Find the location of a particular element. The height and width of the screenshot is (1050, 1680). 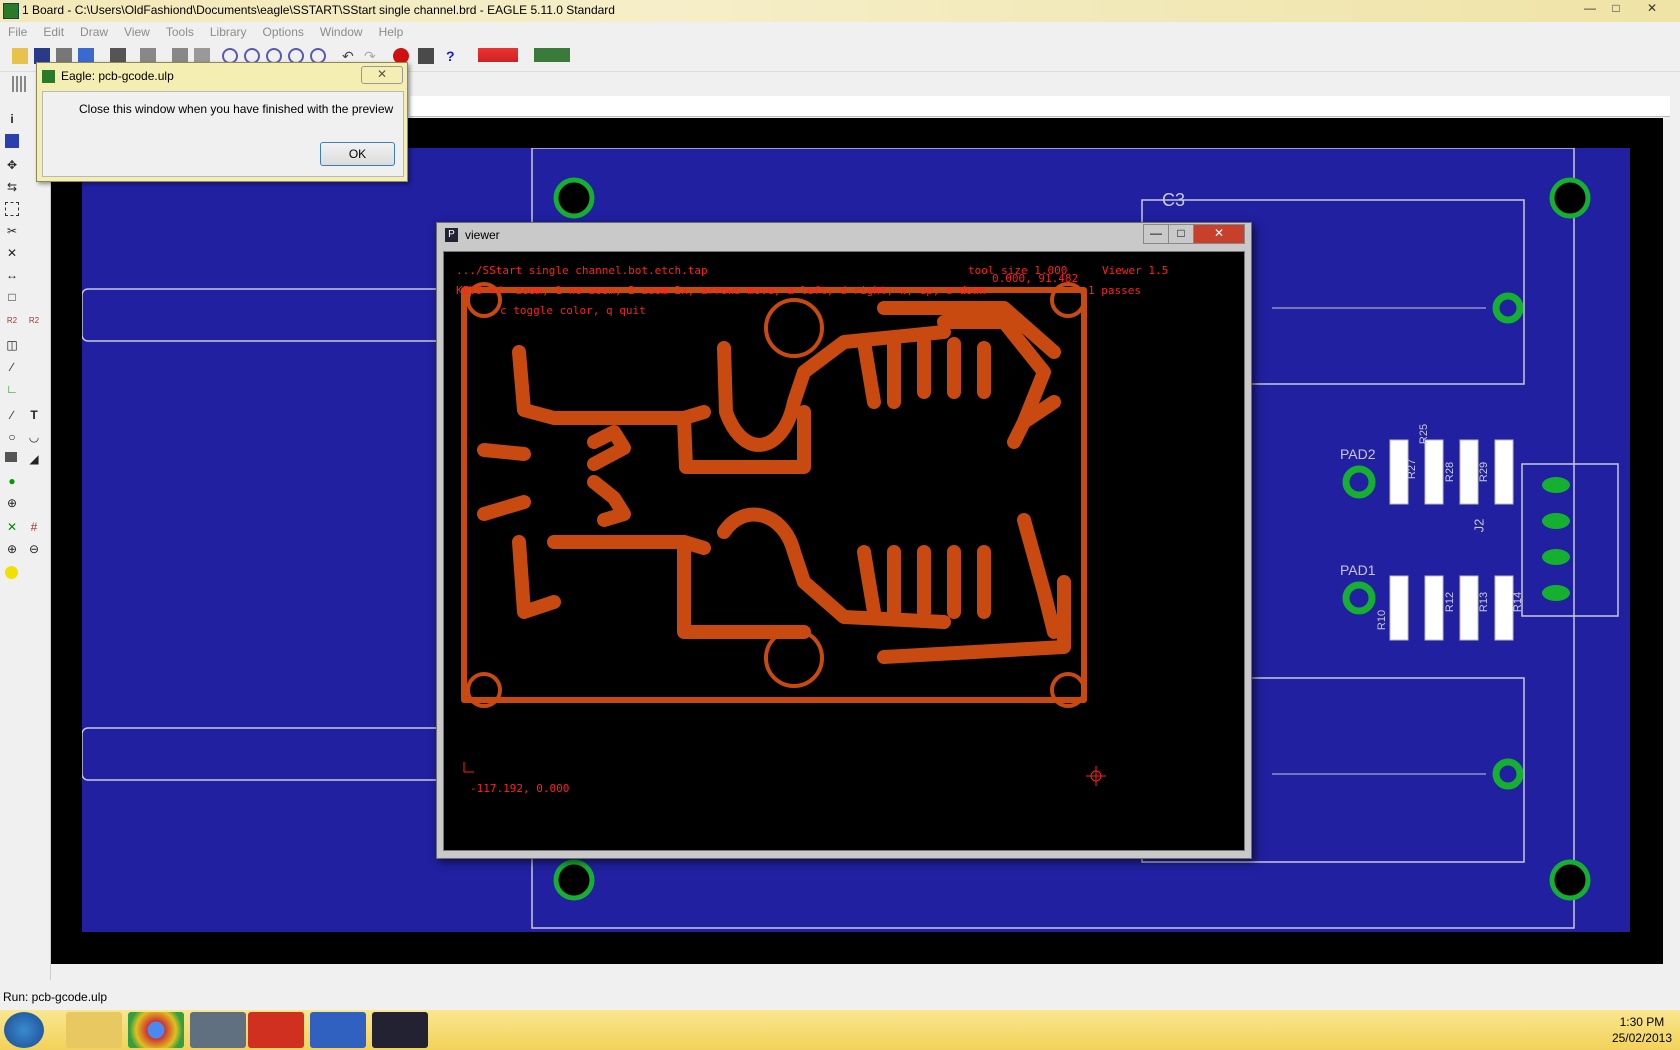

restore-button: □ is located at coordinates (1616, 9).